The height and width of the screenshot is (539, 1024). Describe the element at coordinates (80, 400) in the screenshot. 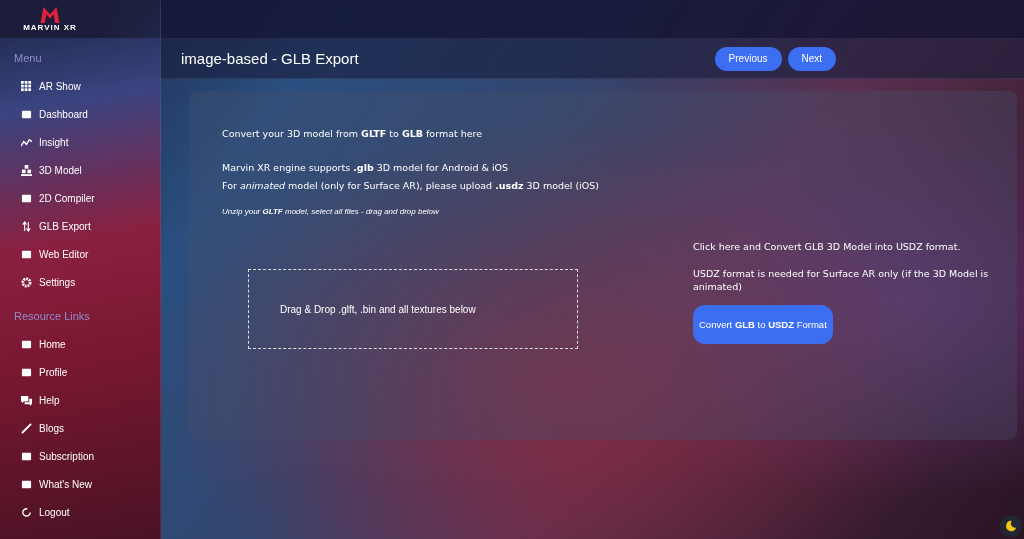

I see `sidebar-item: Help` at that location.